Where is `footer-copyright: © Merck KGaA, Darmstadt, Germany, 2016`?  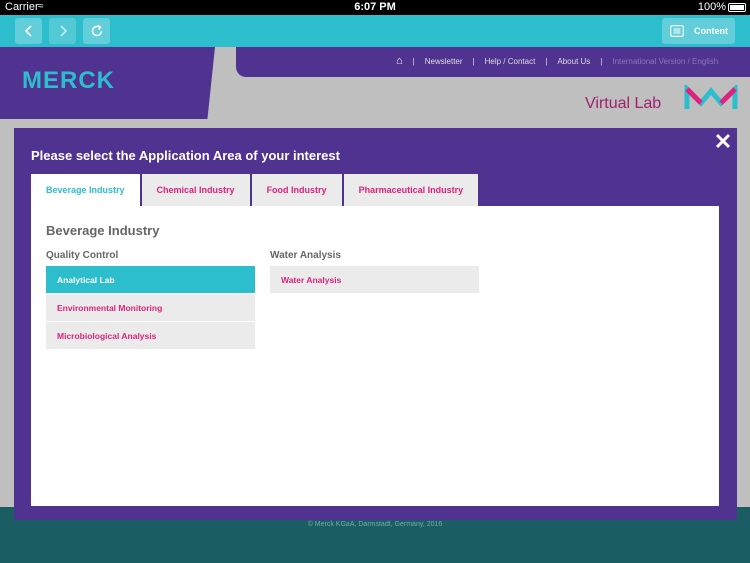
footer-copyright: © Merck KGaA, Darmstadt, Germany, 2016 is located at coordinates (375, 524).